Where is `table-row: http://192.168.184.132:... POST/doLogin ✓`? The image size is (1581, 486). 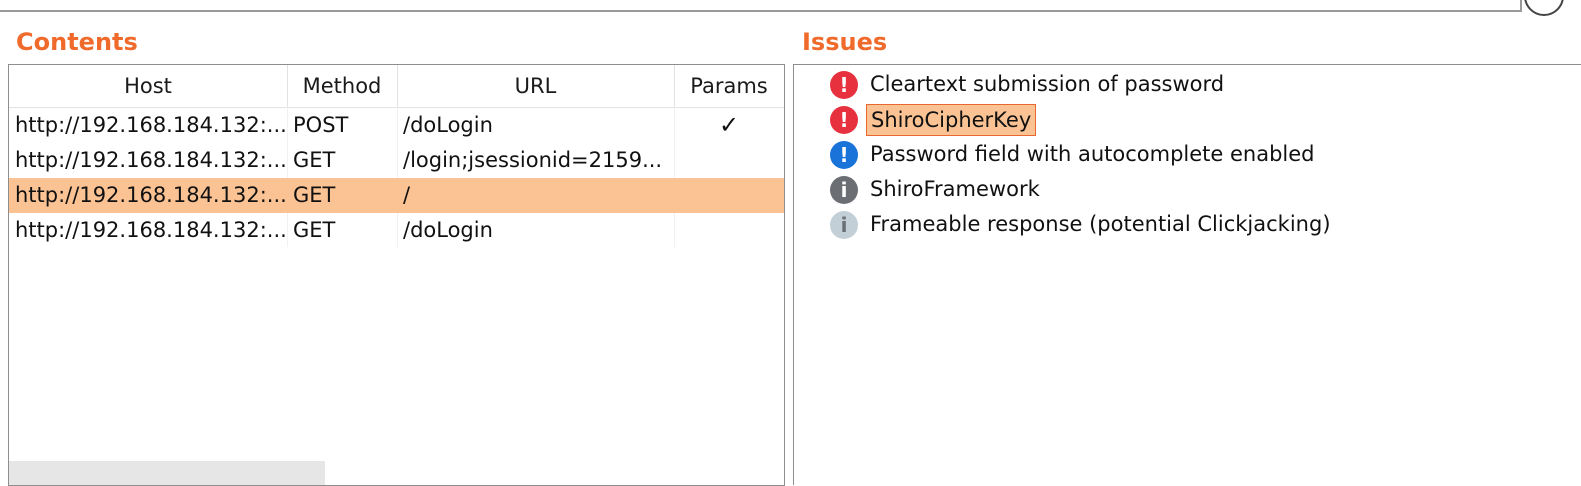
table-row: http://192.168.184.132:... POST/doLogin ✓ is located at coordinates (396, 125).